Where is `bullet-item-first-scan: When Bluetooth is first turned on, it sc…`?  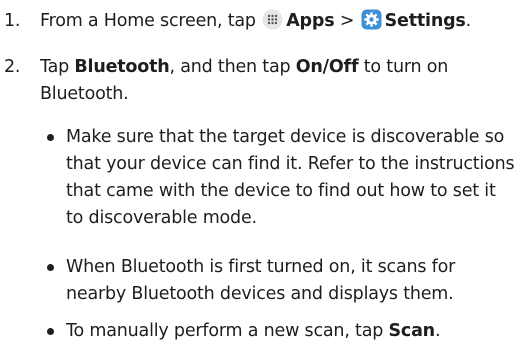 bullet-item-first-scan: When Bluetooth is first turned on, it sc… is located at coordinates (282, 281).